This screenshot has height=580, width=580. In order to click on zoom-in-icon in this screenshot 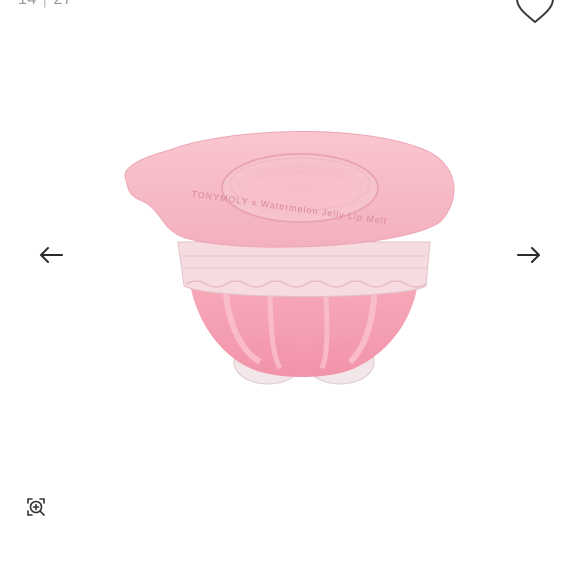, I will do `click(36, 507)`.